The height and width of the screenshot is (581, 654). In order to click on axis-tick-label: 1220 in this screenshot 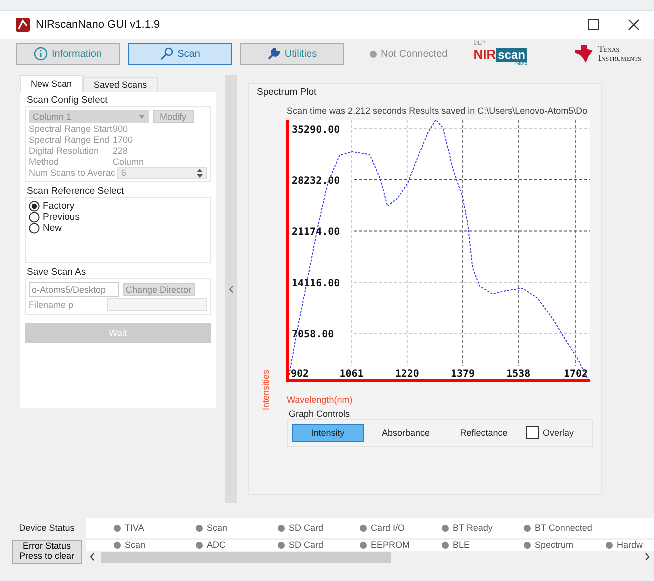, I will do `click(407, 374)`.